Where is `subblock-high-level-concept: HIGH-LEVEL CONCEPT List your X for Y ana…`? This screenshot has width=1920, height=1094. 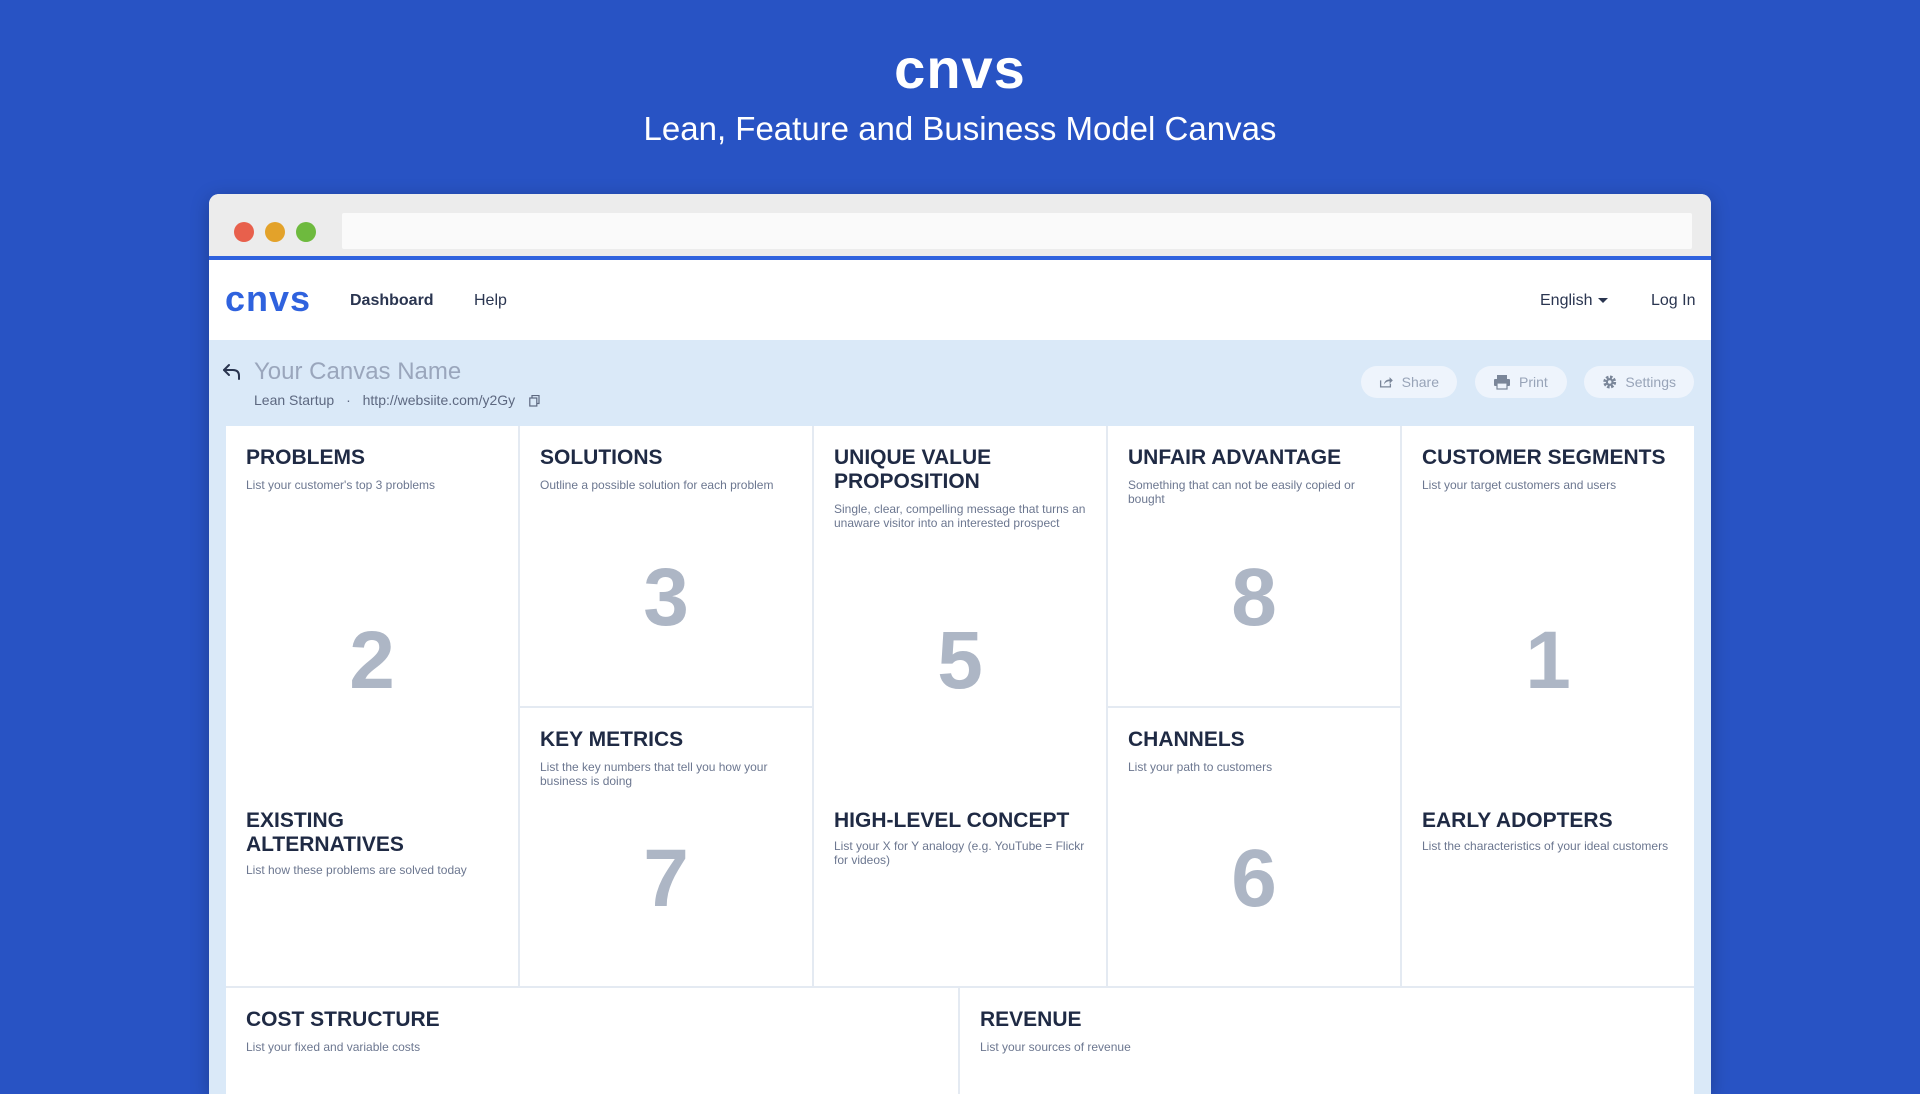
subblock-high-level-concept: HIGH-LEVEL CONCEPT List your X for Y ana… is located at coordinates (960, 838).